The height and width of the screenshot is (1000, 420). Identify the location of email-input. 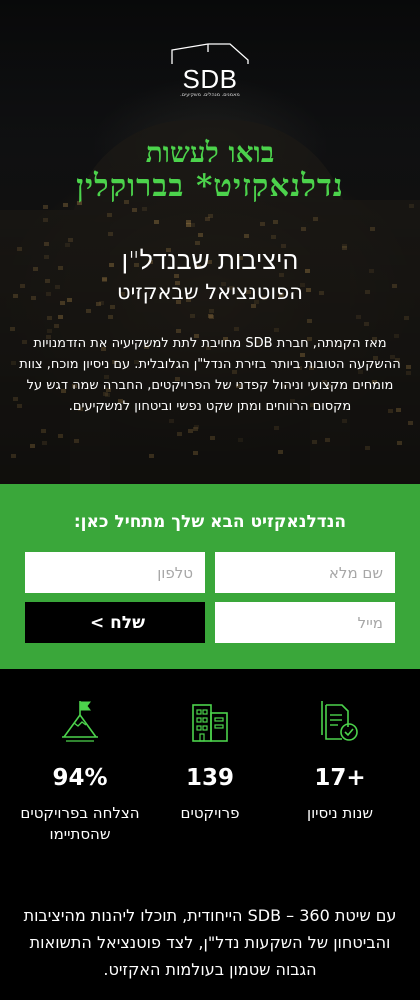
(305, 622).